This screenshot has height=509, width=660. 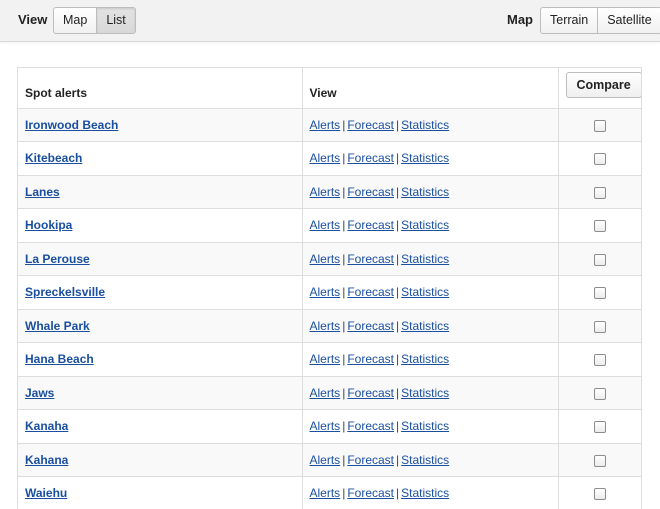 I want to click on spot-name-link: Lanes, so click(x=42, y=192).